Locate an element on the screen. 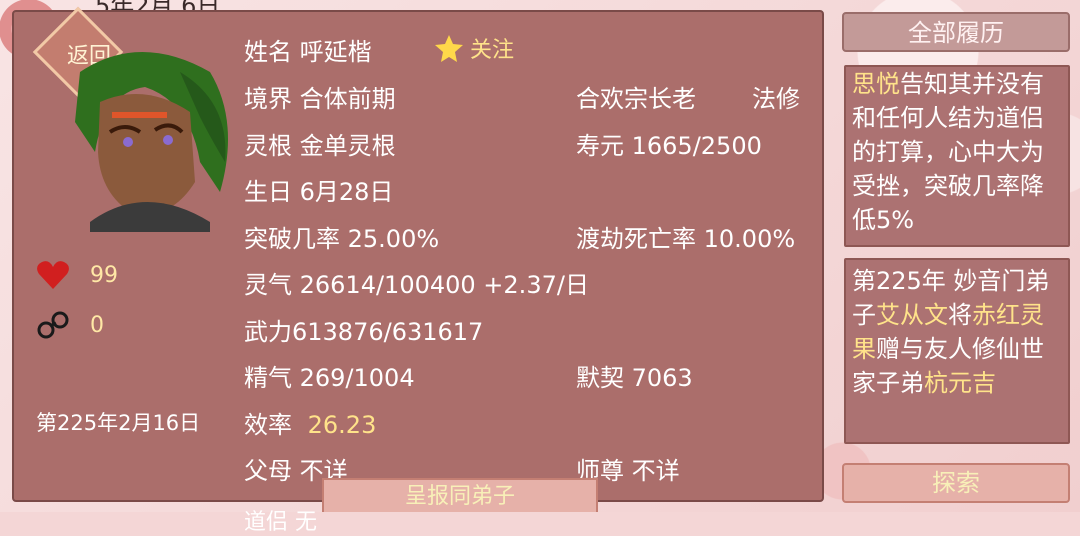  birthday-row: 生日 6月28日 is located at coordinates (319, 192).